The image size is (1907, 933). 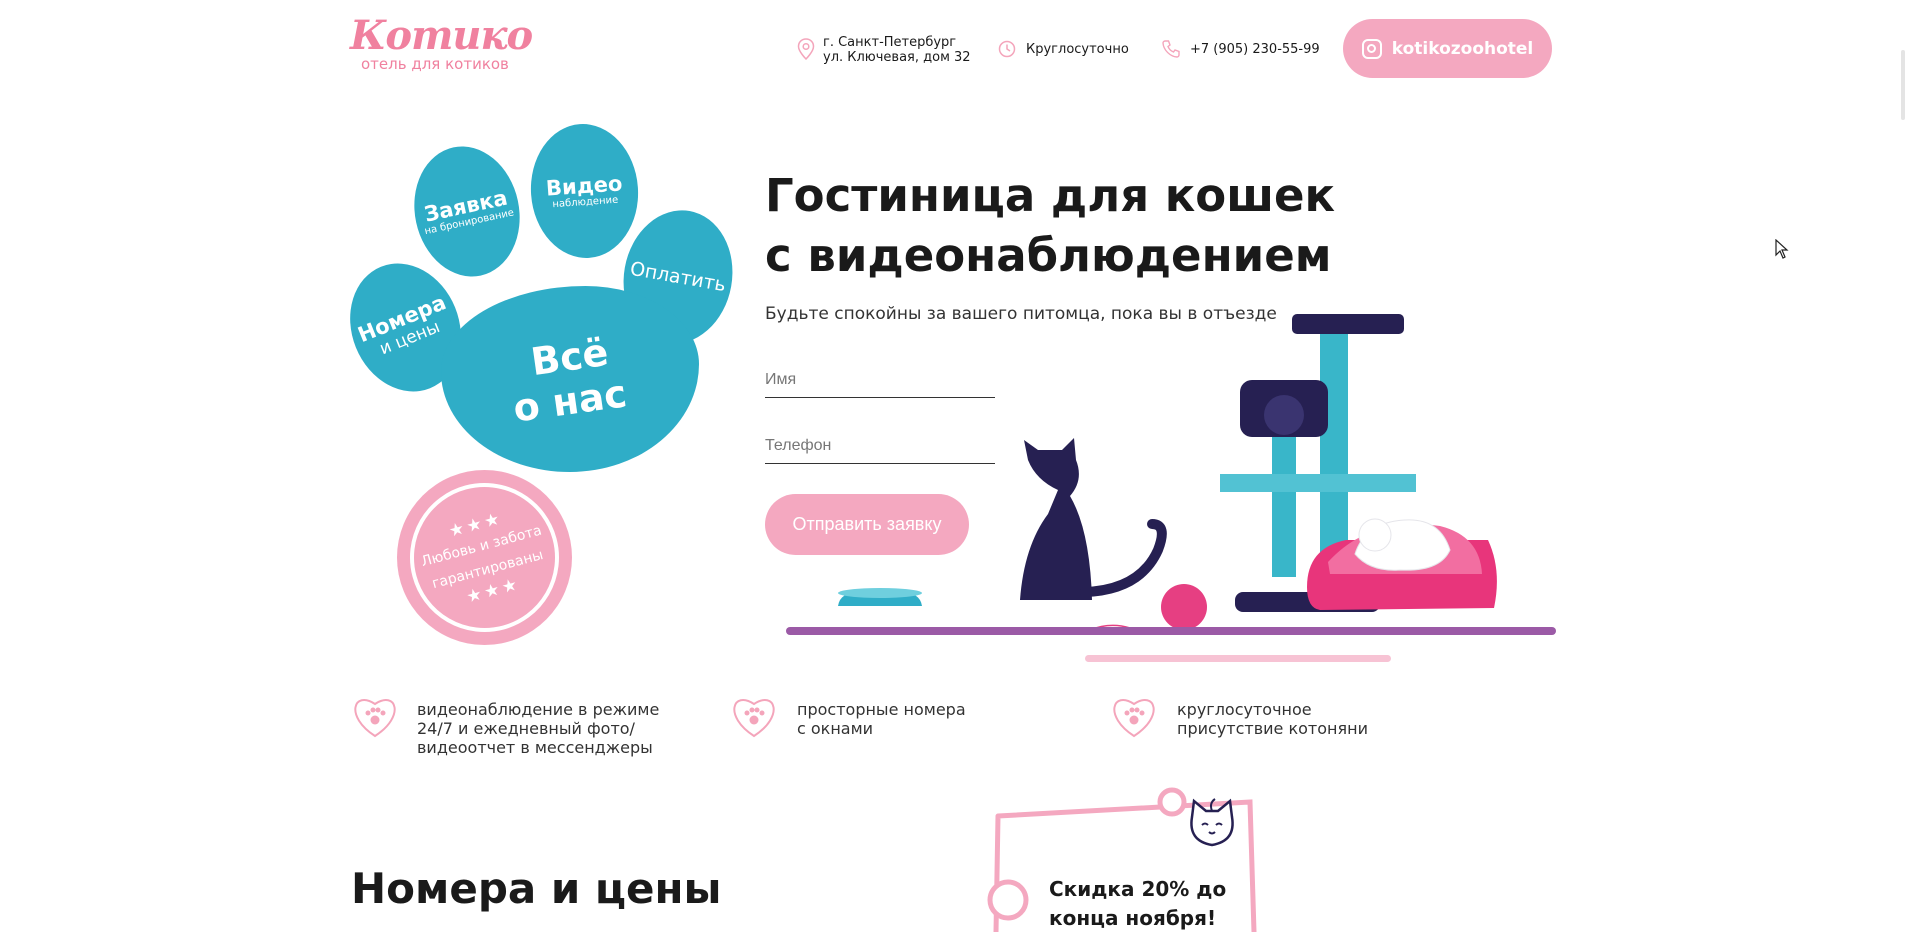 What do you see at coordinates (441, 35) in the screenshot?
I see `logo-title: Котико` at bounding box center [441, 35].